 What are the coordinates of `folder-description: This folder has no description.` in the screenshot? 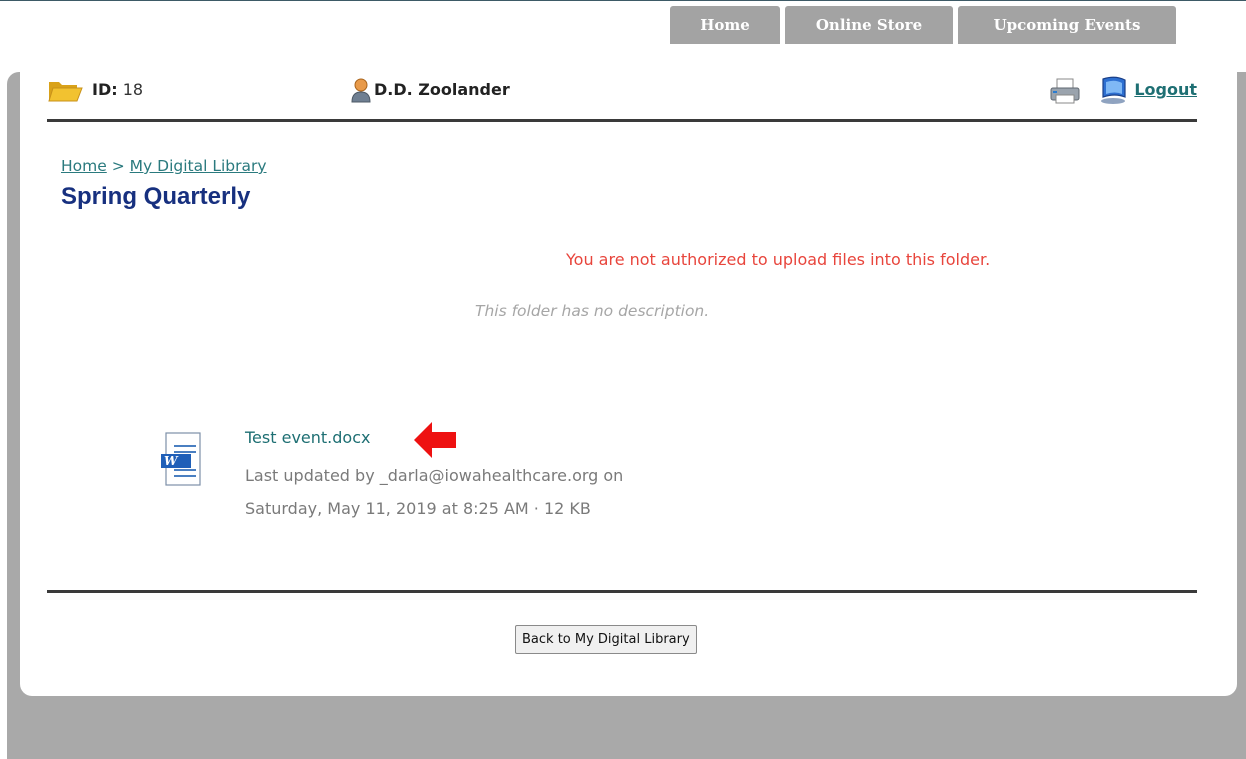 It's located at (592, 311).